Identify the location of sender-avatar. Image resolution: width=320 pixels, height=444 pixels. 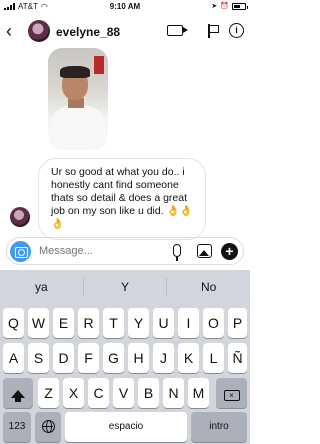
(20, 217).